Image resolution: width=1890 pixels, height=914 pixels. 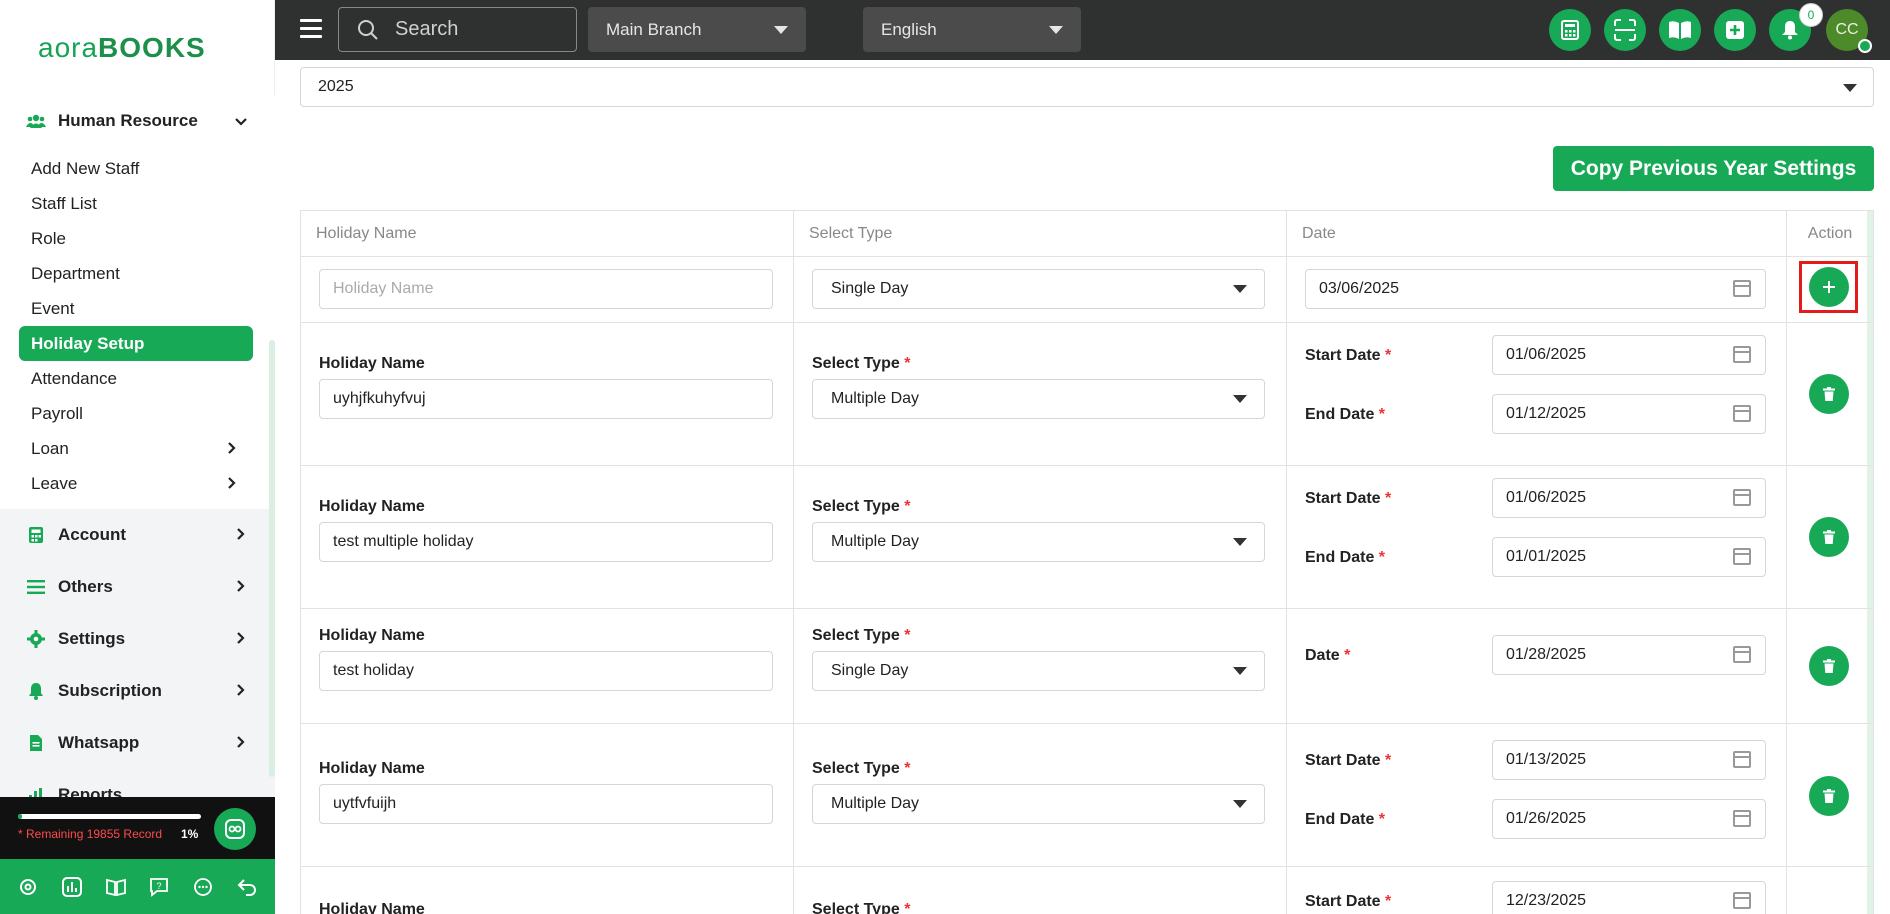 I want to click on branch-select: Main Branch, so click(x=697, y=29).